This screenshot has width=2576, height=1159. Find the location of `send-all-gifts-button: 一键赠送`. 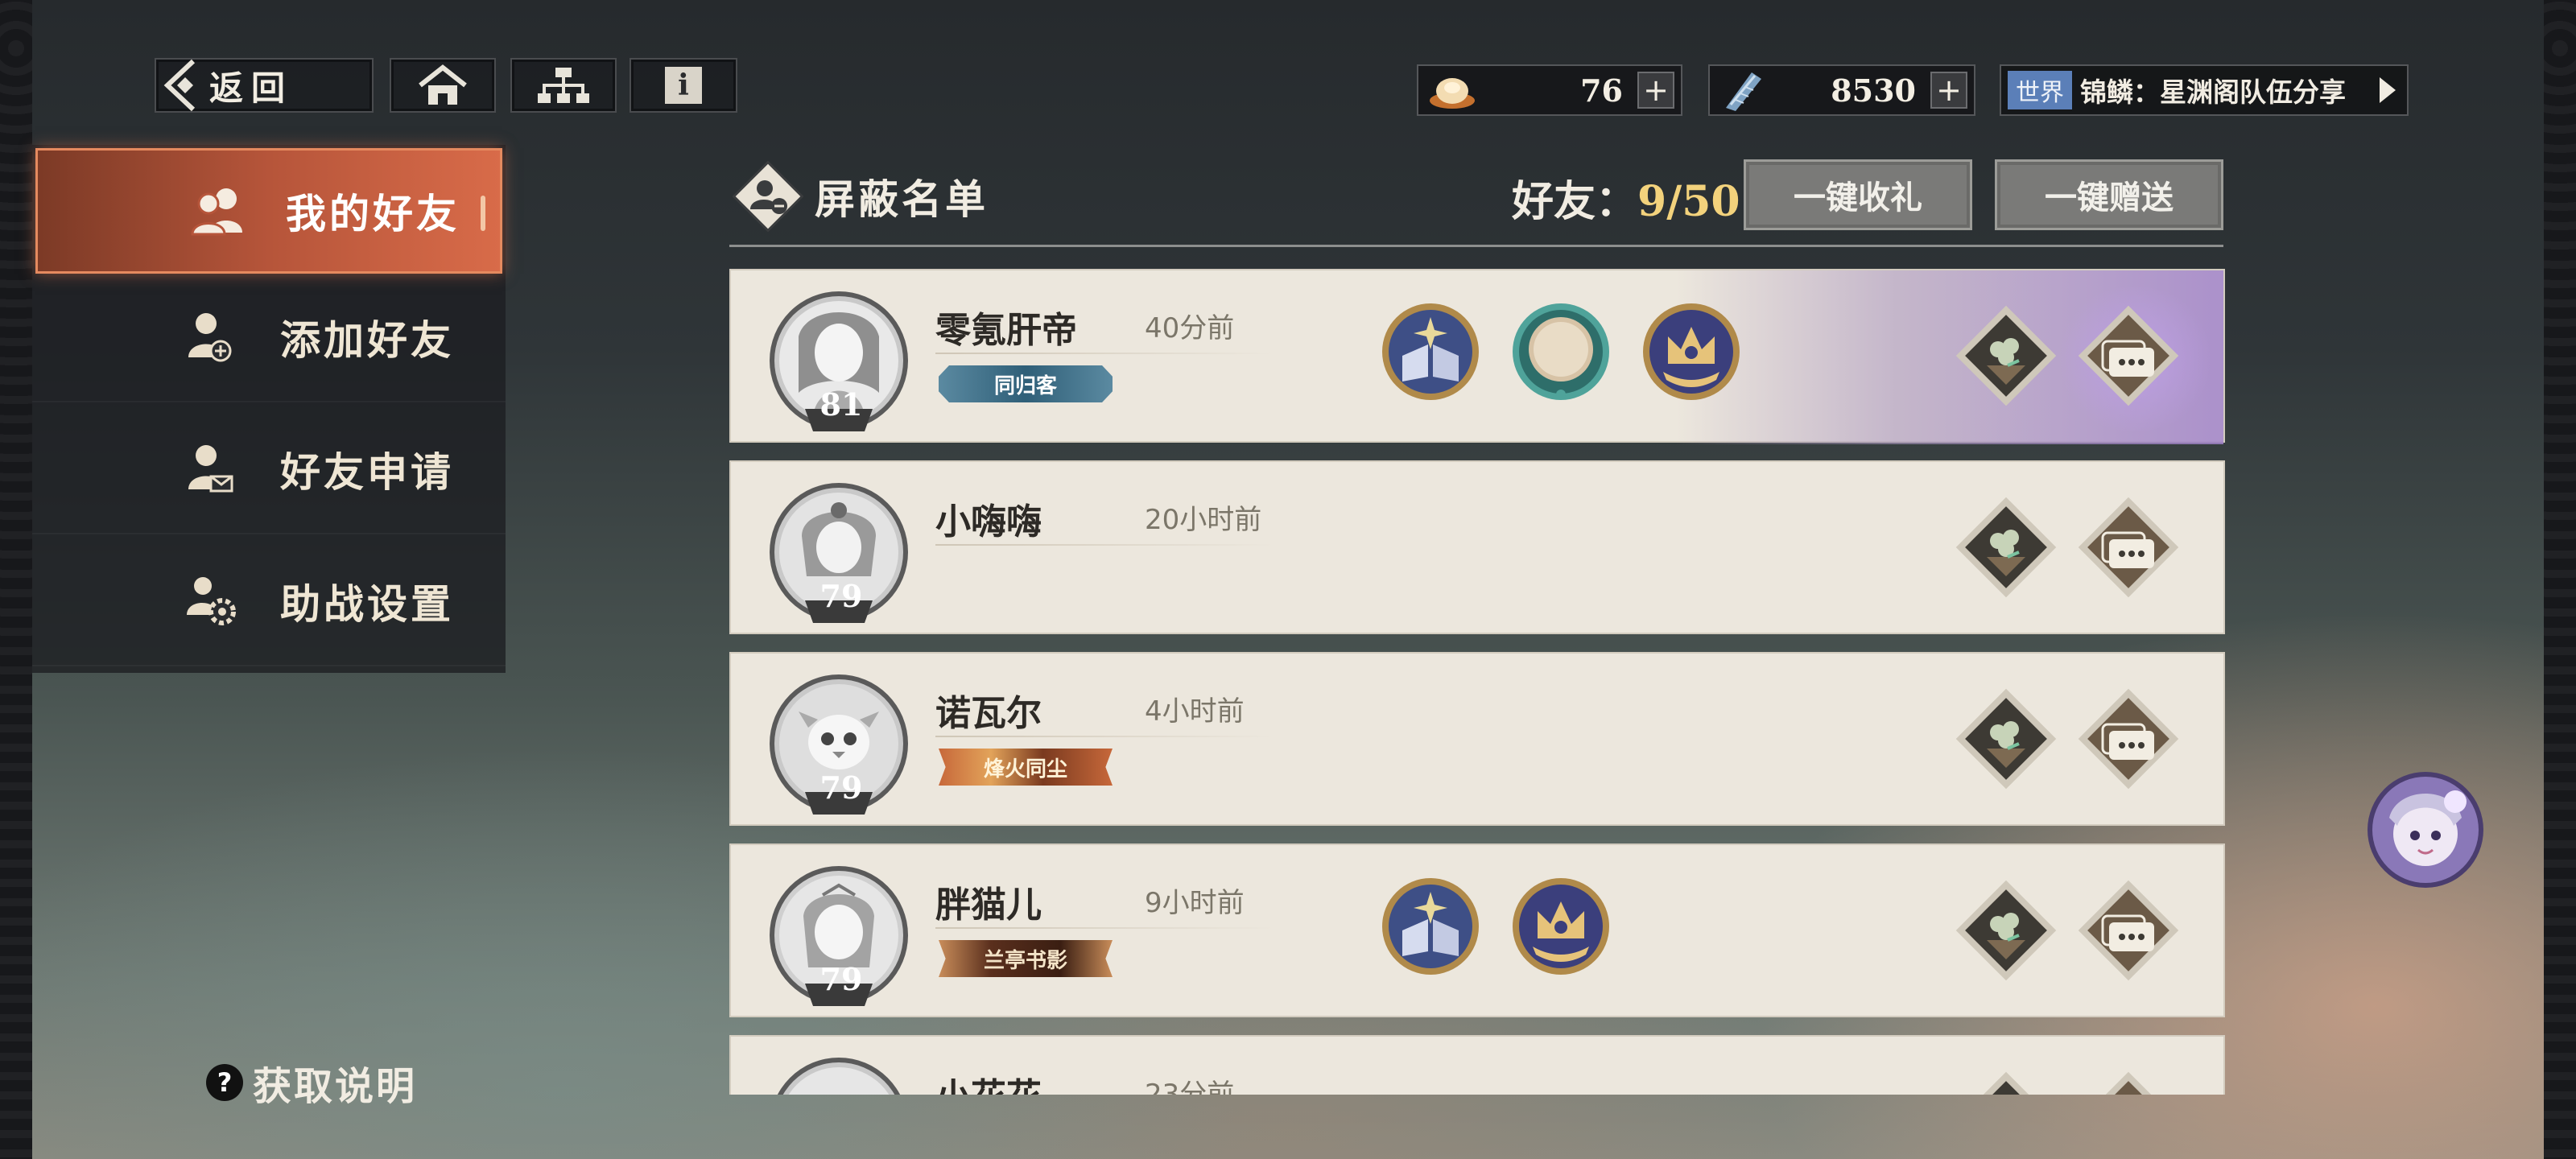

send-all-gifts-button: 一键赠送 is located at coordinates (2109, 194).